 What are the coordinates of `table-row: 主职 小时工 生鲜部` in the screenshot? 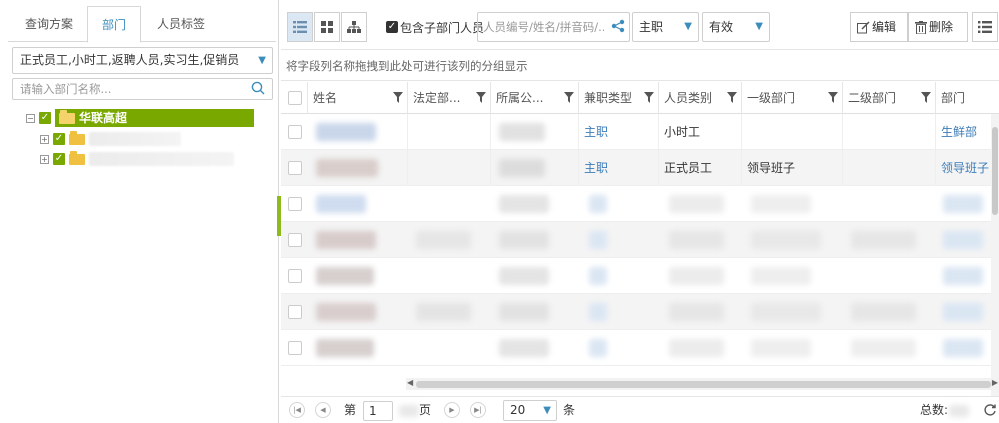 It's located at (640, 132).